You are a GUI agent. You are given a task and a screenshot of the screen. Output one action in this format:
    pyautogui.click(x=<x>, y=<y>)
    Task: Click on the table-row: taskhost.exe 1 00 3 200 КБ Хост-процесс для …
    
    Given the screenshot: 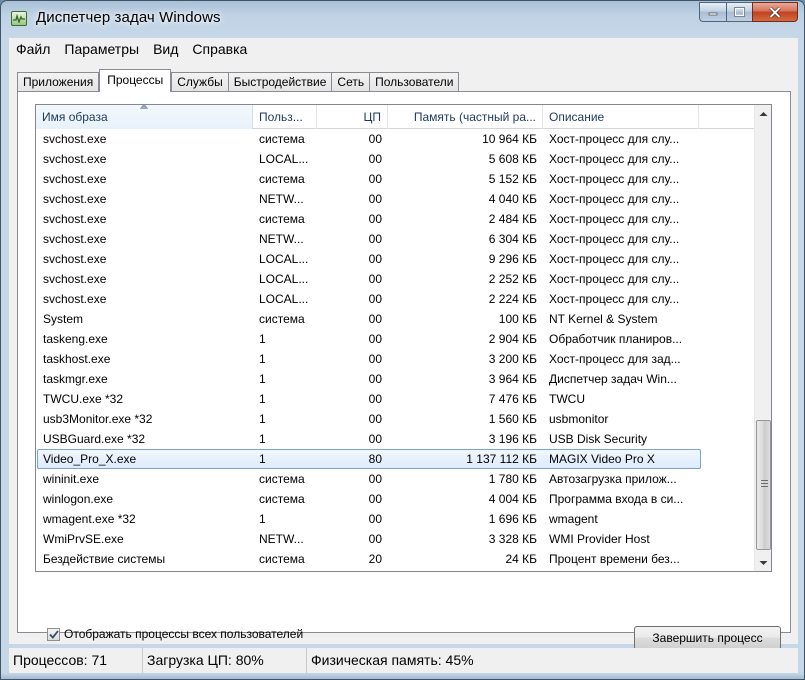 What is the action you would take?
    pyautogui.click(x=395, y=359)
    